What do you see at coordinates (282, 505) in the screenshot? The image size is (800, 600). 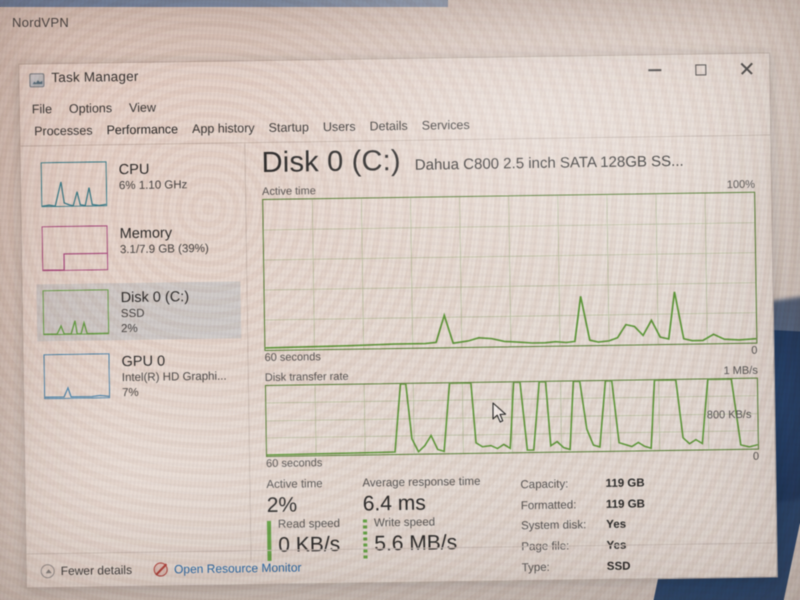 I see `stat-active-time-value: 2%` at bounding box center [282, 505].